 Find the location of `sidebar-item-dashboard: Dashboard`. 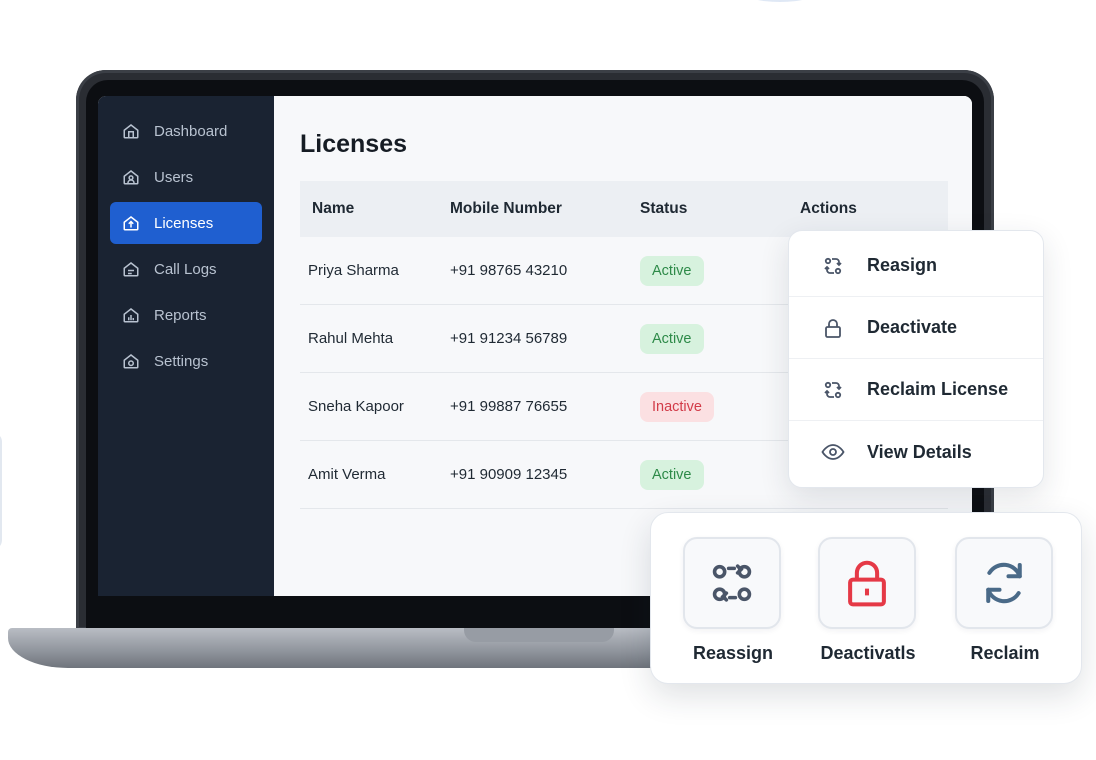

sidebar-item-dashboard: Dashboard is located at coordinates (186, 131).